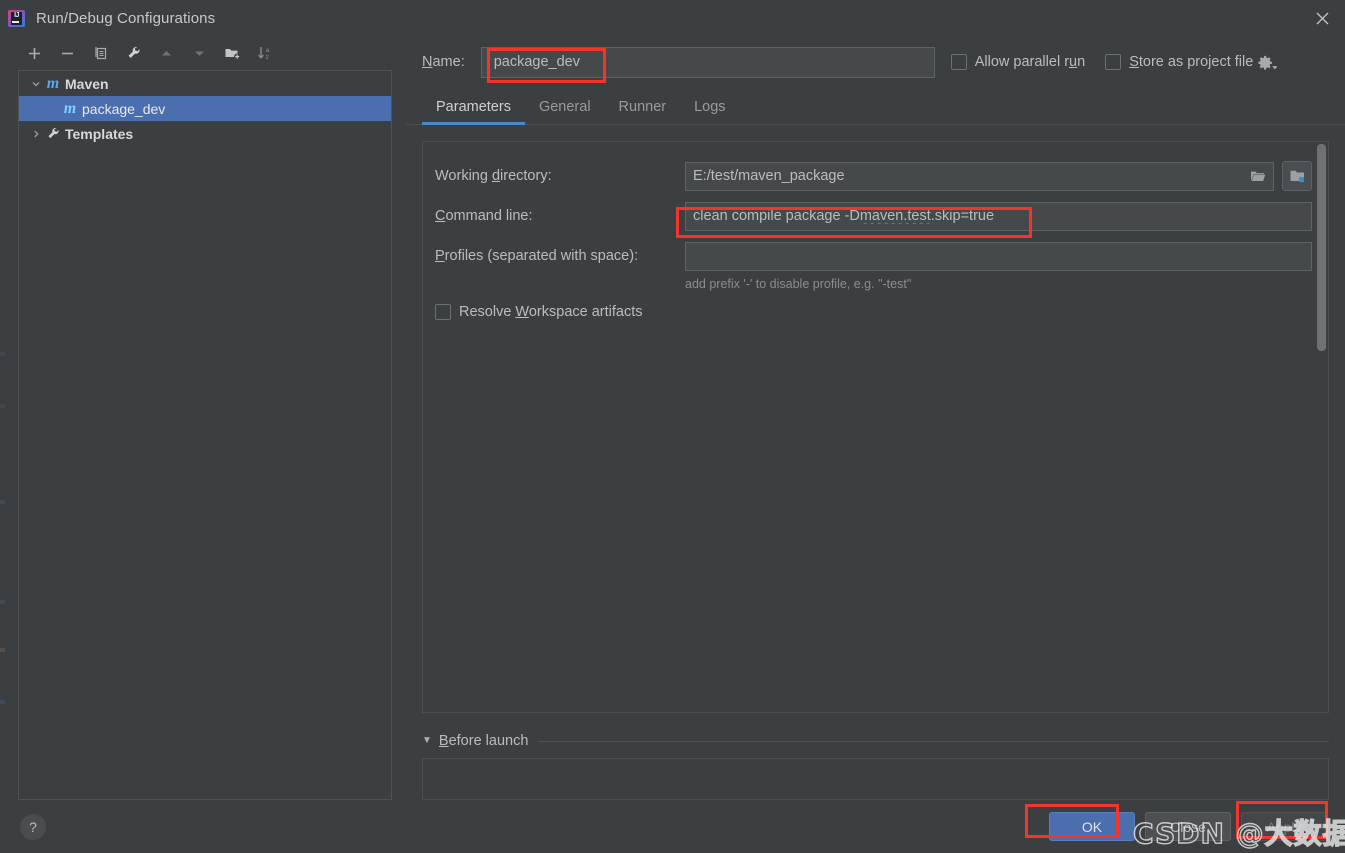 This screenshot has width=1345, height=853. What do you see at coordinates (536, 62) in the screenshot?
I see `name-input-value: package_dev` at bounding box center [536, 62].